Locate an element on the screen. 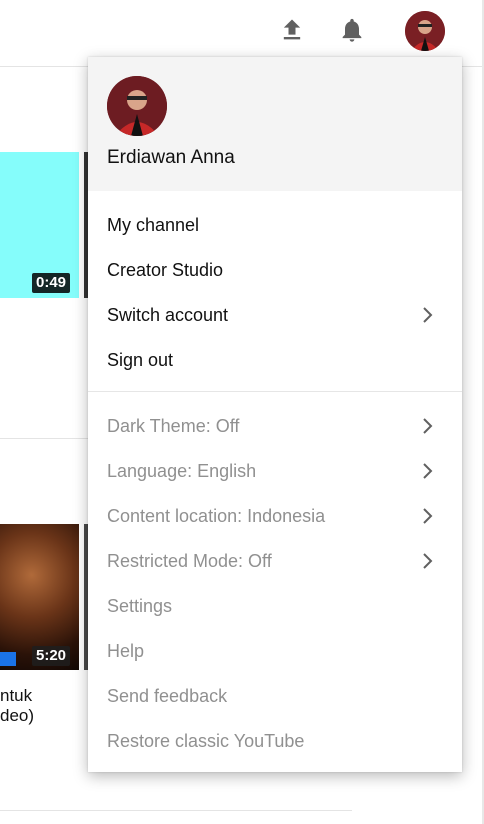 This screenshot has height=824, width=484. menu-item-settings: Settings is located at coordinates (275, 605).